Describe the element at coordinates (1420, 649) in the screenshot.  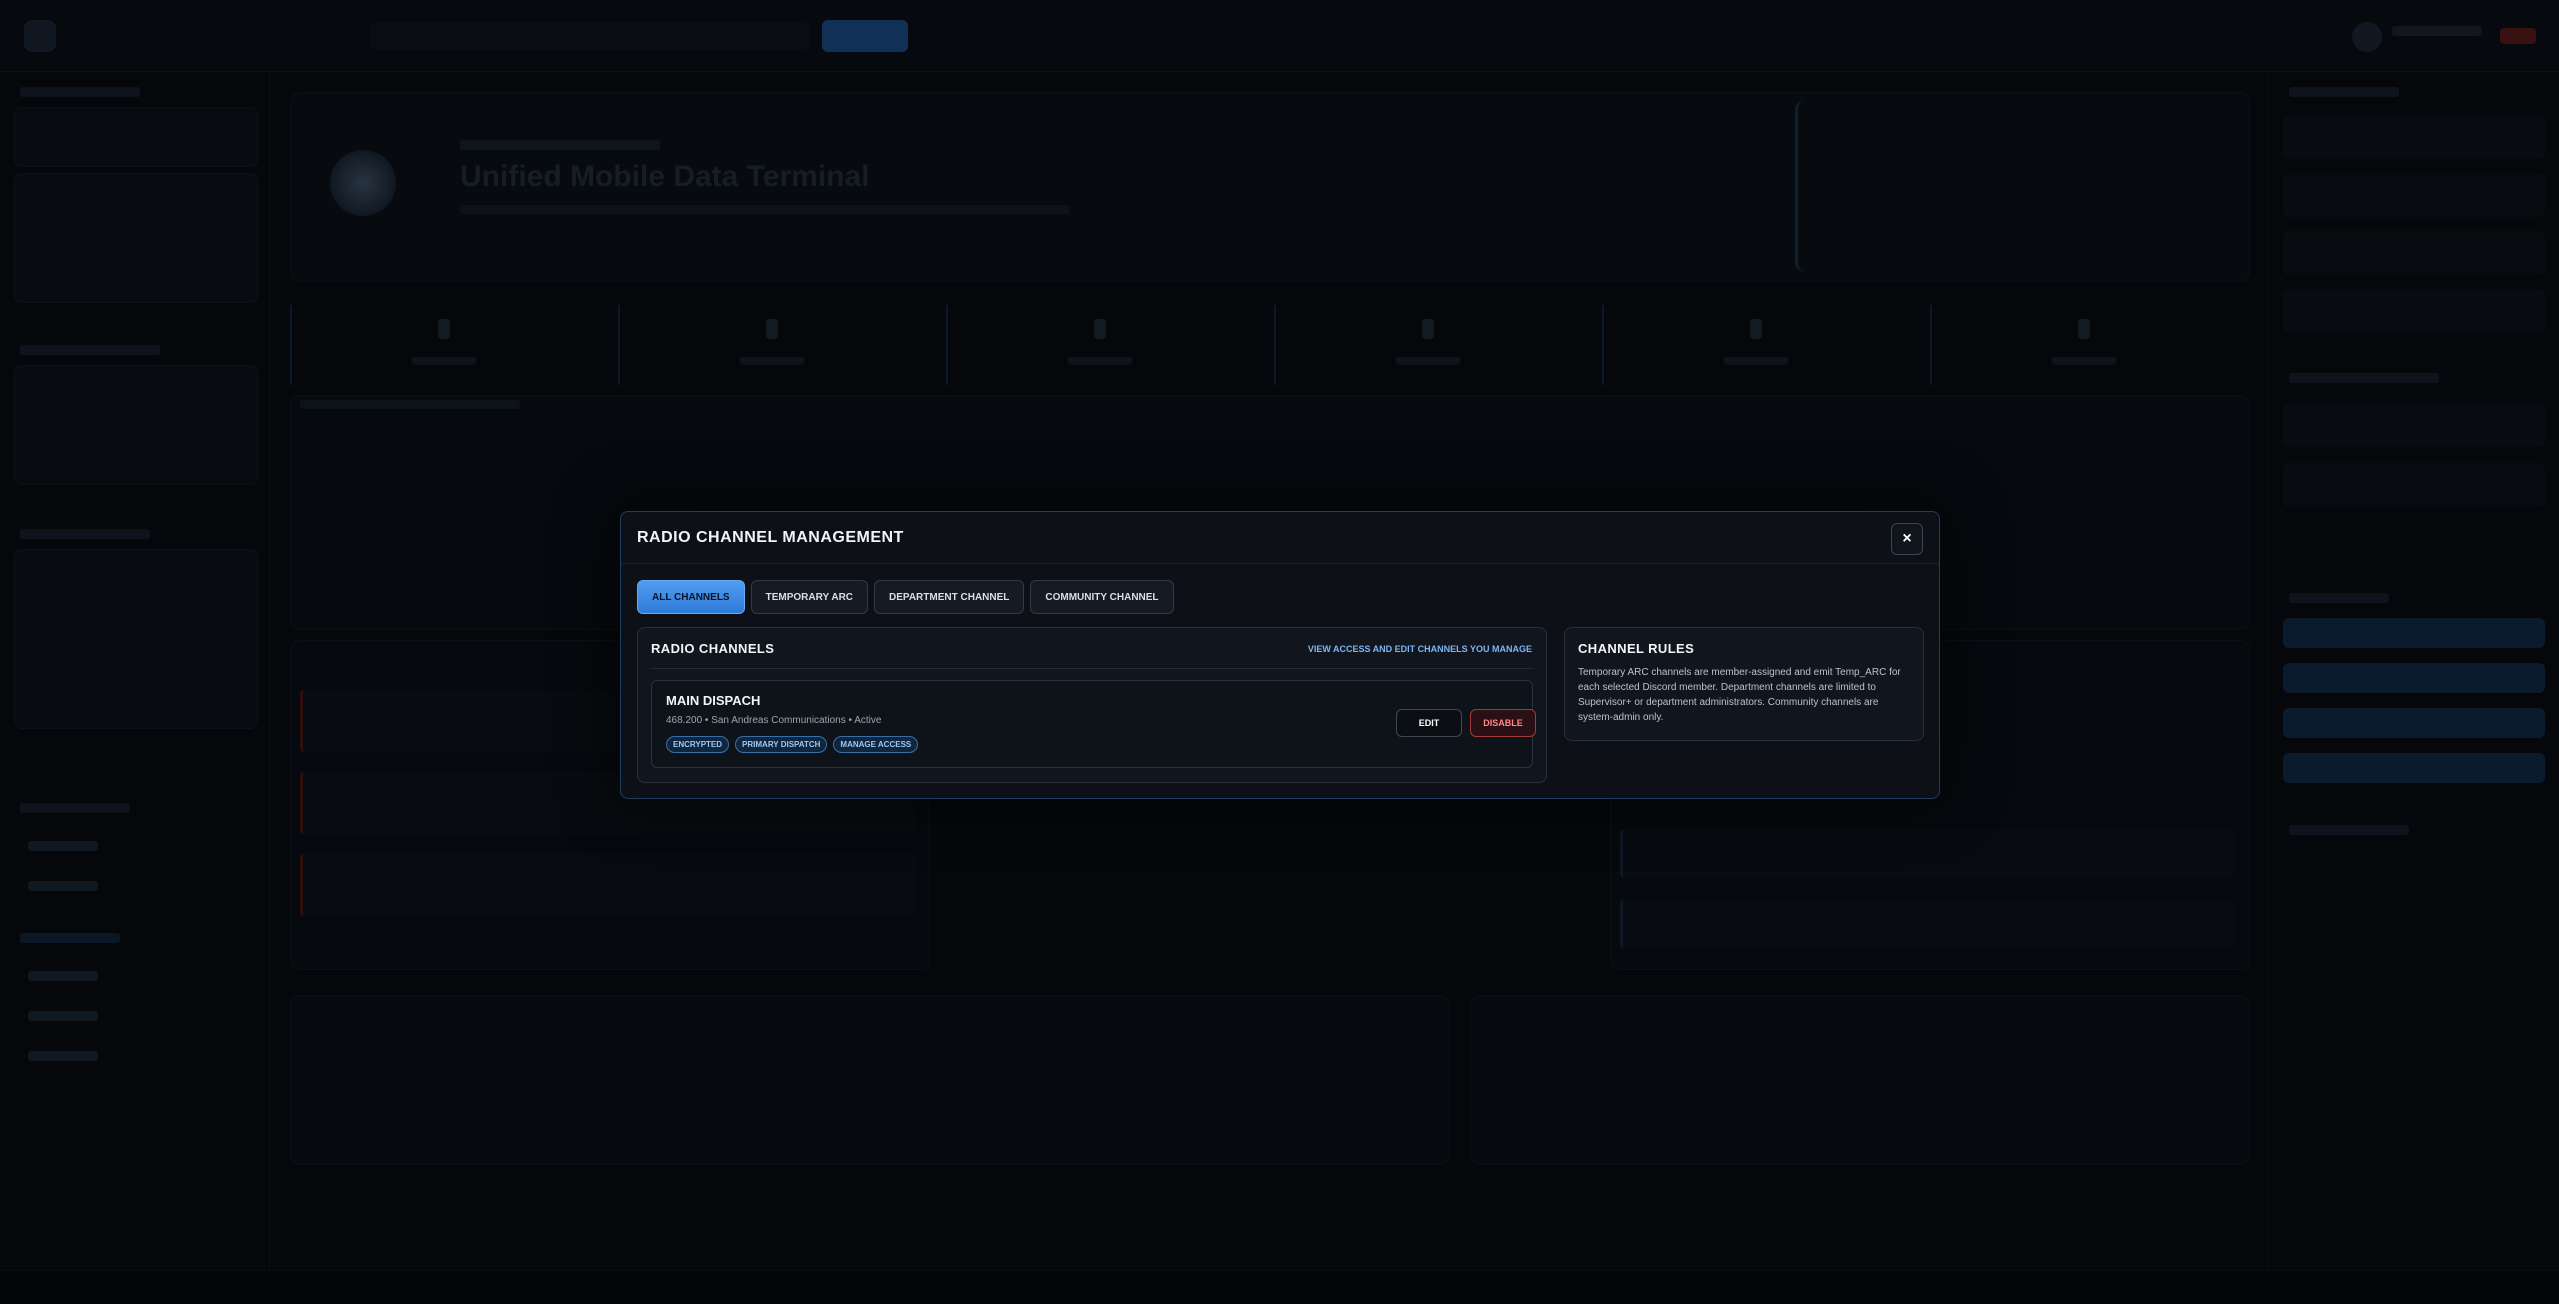
I see `view-access-link: VIEW ACCESS AND EDIT CHANNELS YOU MANAGE` at that location.